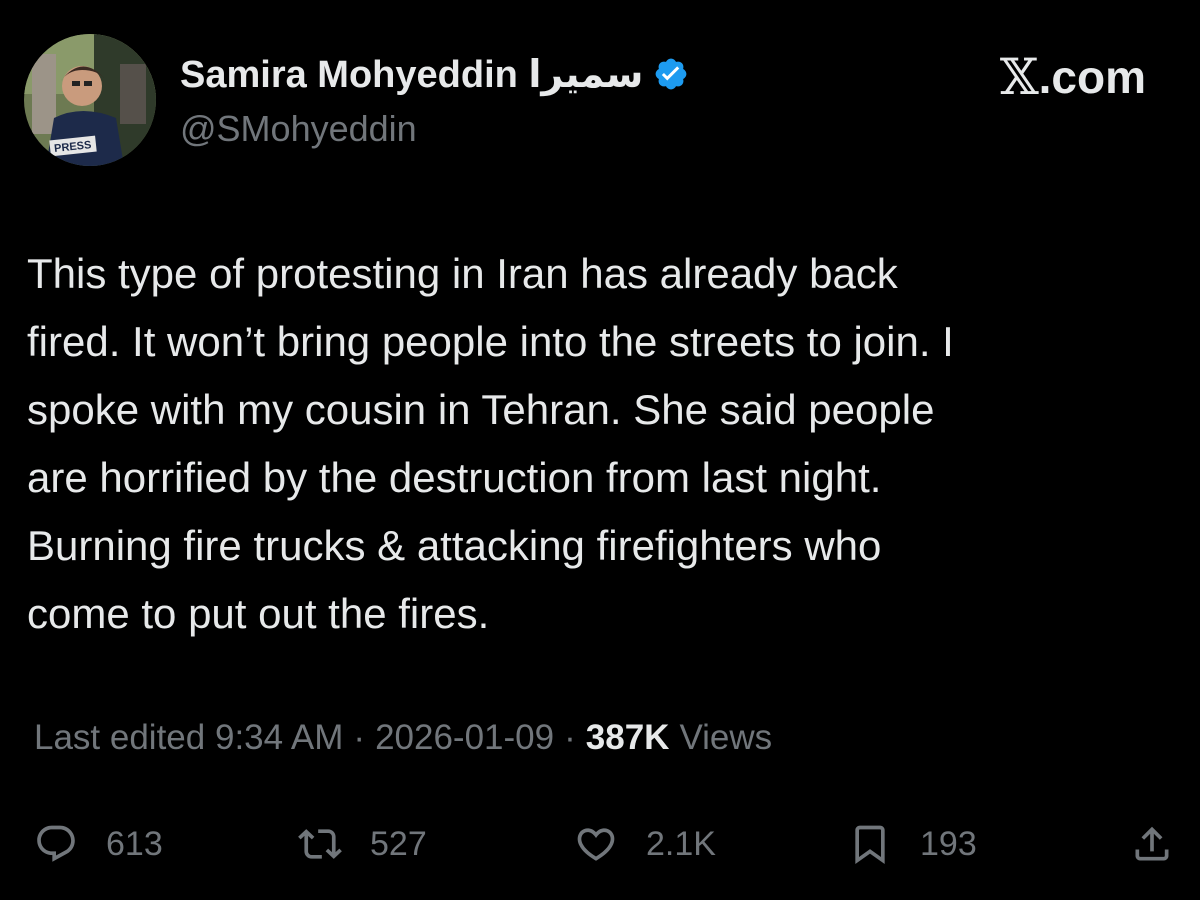  Describe the element at coordinates (119, 738) in the screenshot. I see `edited-label: Last edited` at that location.